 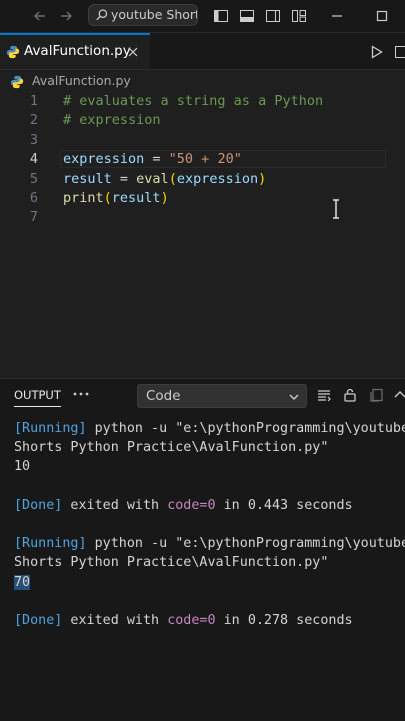 I want to click on editor-tab-avalfunction: AvalFunction.py, so click(x=75, y=51).